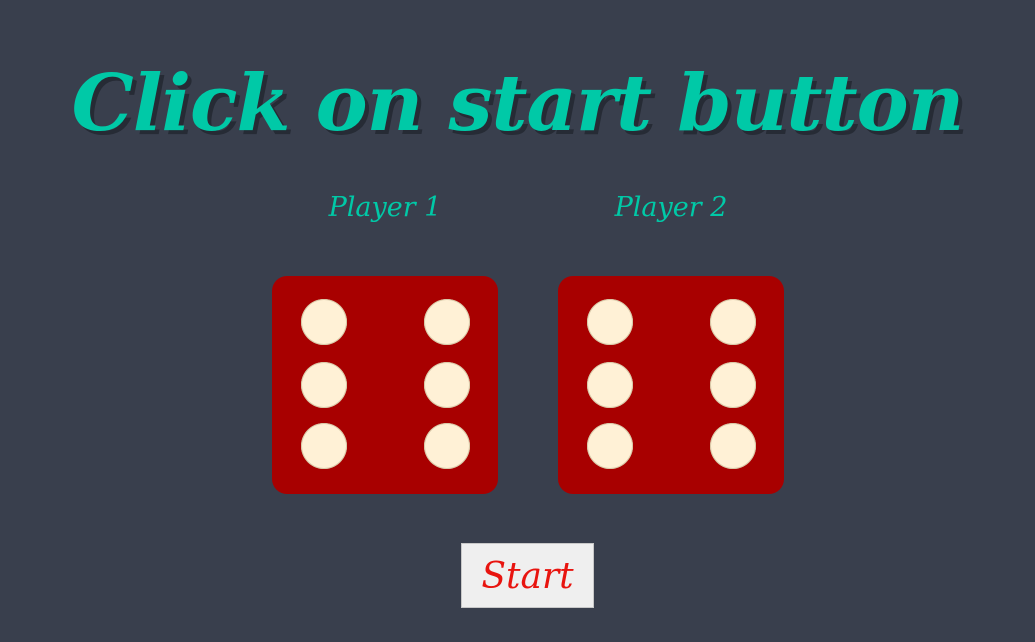 The width and height of the screenshot is (1035, 642). What do you see at coordinates (385, 385) in the screenshot?
I see `player-1-die` at bounding box center [385, 385].